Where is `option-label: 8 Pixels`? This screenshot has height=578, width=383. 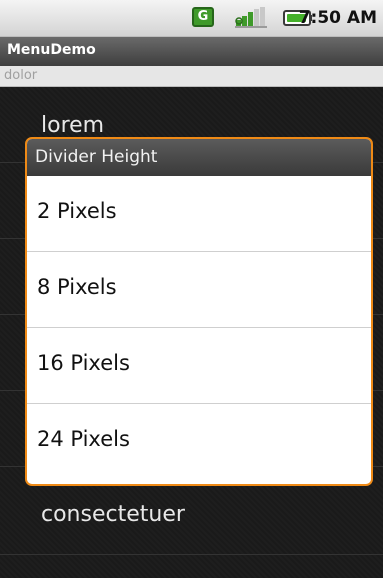
option-label: 8 Pixels is located at coordinates (77, 287).